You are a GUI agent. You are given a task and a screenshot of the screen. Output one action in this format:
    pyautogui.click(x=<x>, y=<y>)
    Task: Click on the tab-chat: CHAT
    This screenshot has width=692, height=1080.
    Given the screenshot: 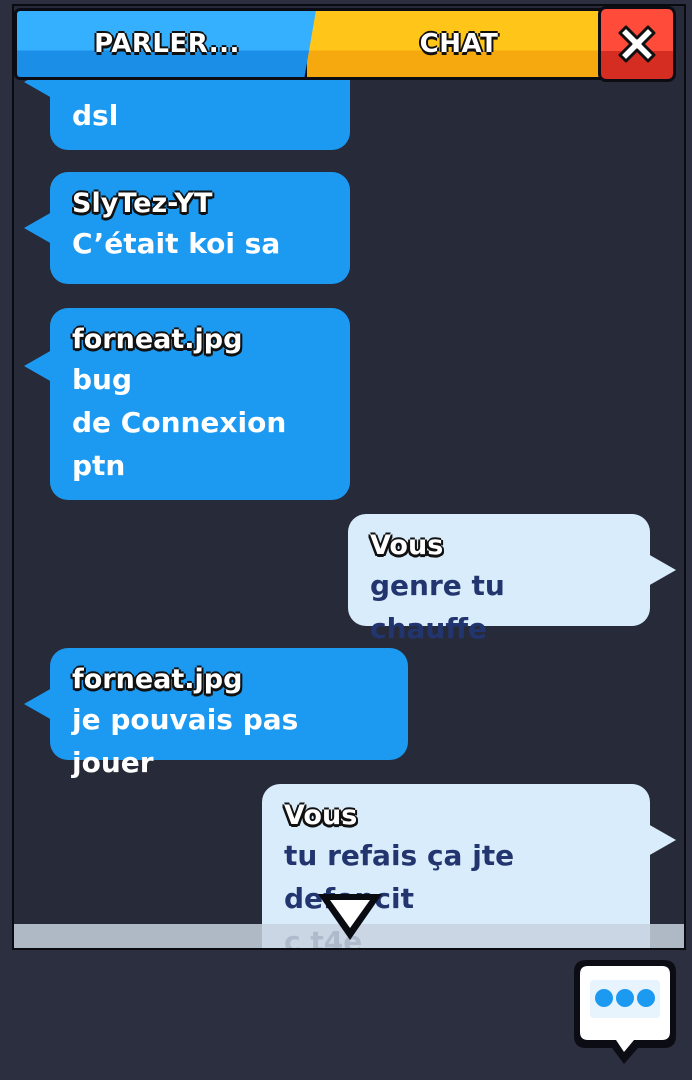 What is the action you would take?
    pyautogui.click(x=459, y=44)
    